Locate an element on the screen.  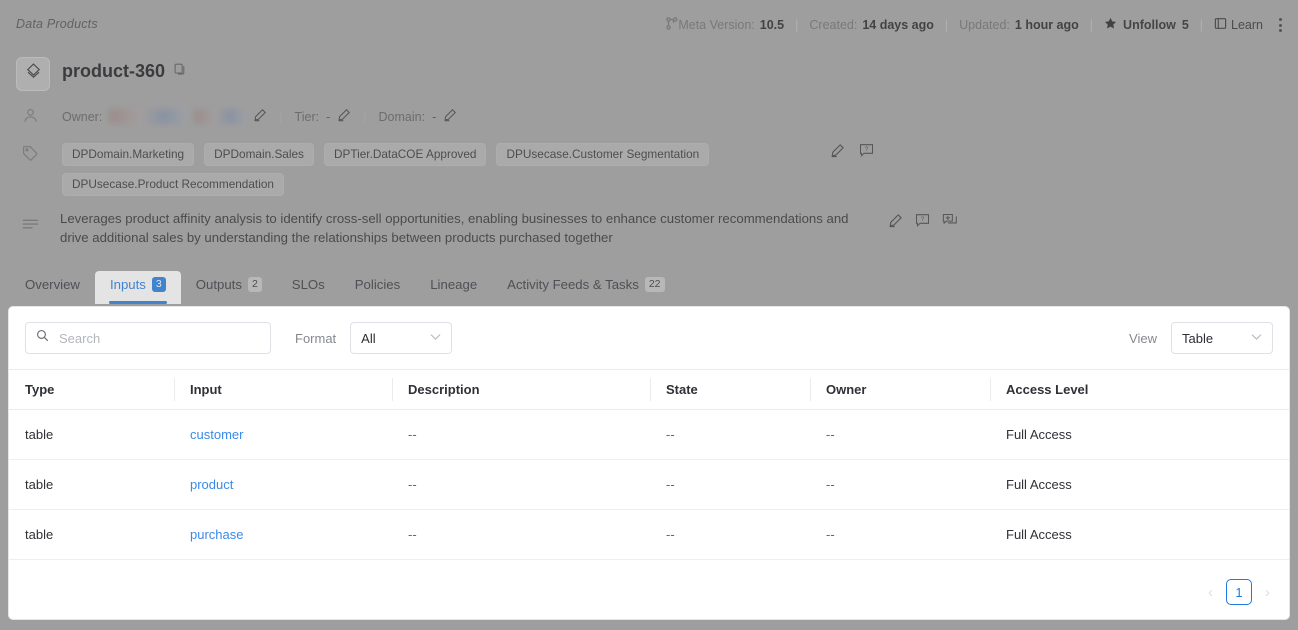
updated-value: 1 hour ago is located at coordinates (1046, 25).